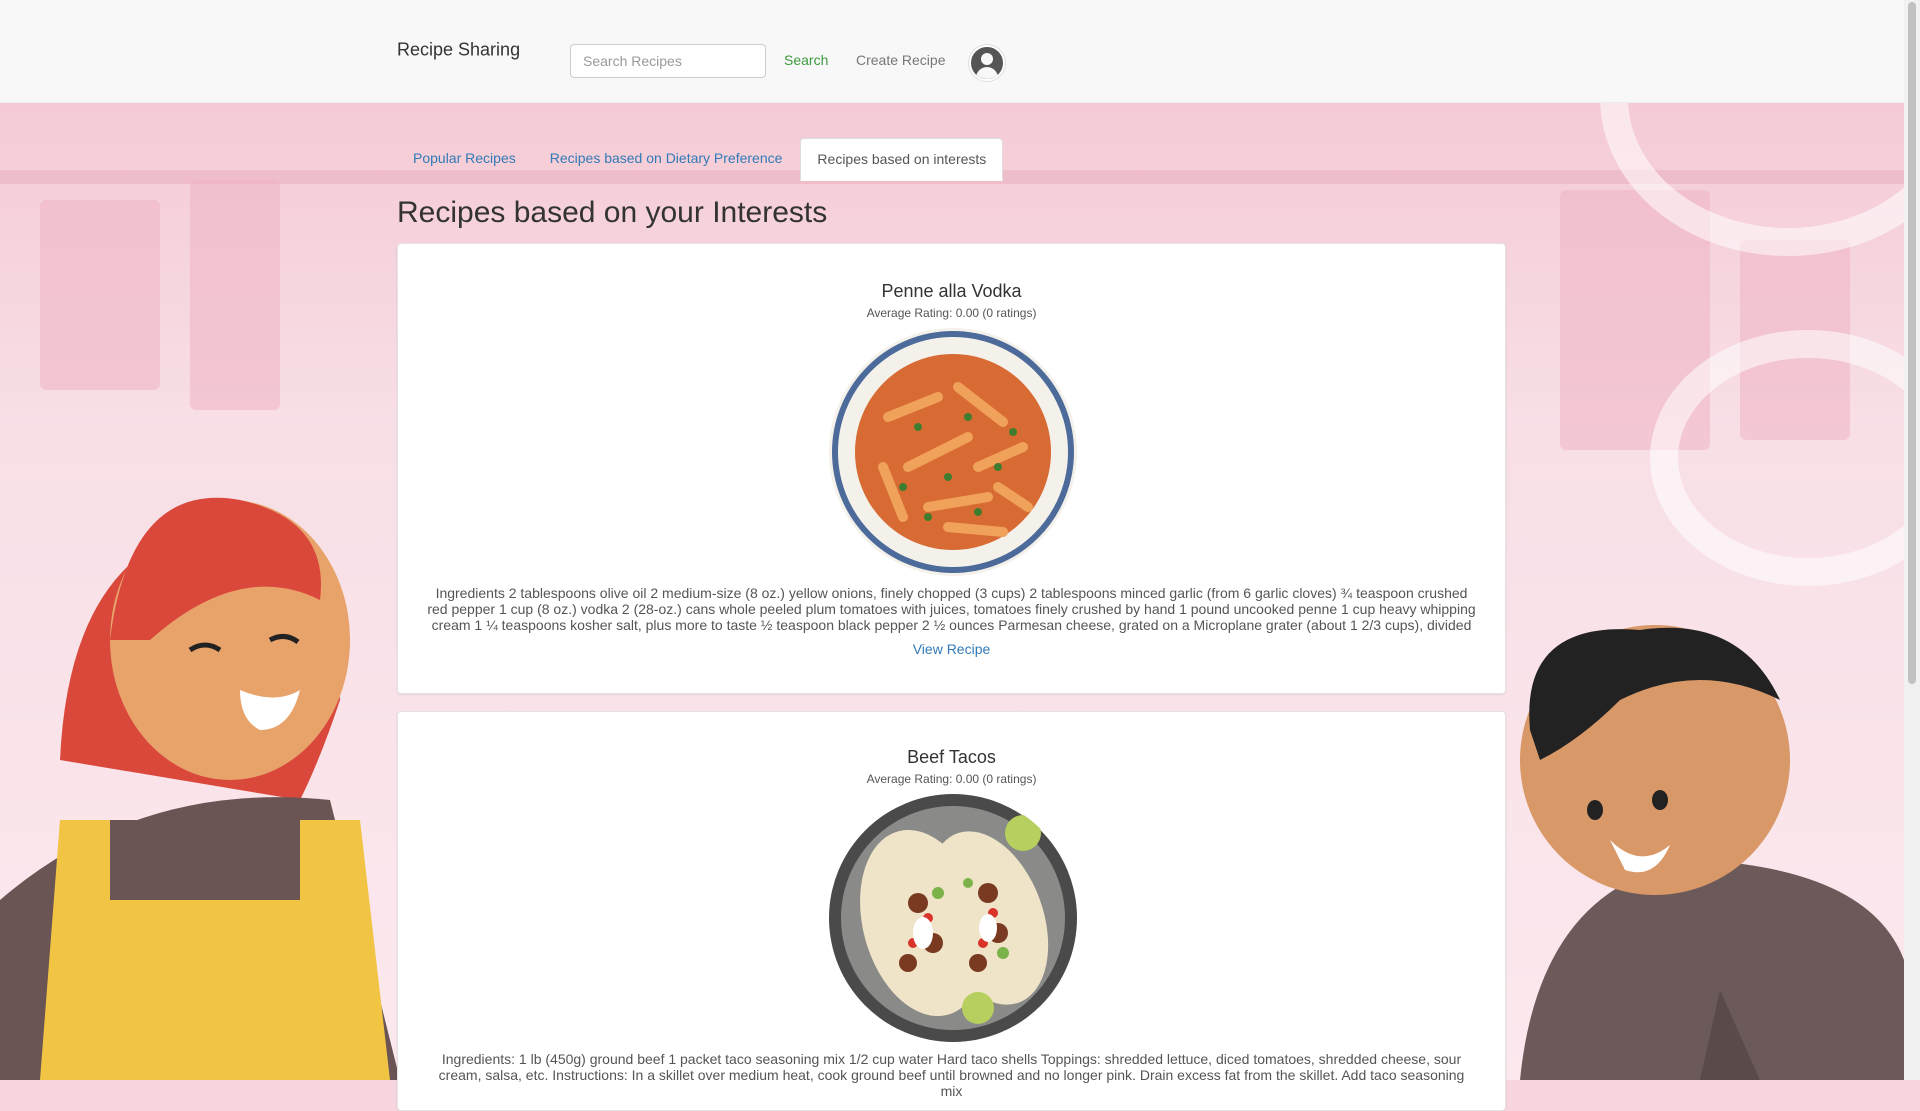 This screenshot has width=1920, height=1111. Describe the element at coordinates (951, 291) in the screenshot. I see `recipe-title: Penne alla Vodka` at that location.